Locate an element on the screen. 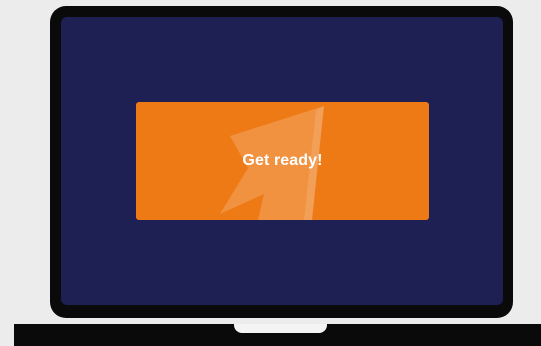  banner-message: Get ready! is located at coordinates (282, 160).